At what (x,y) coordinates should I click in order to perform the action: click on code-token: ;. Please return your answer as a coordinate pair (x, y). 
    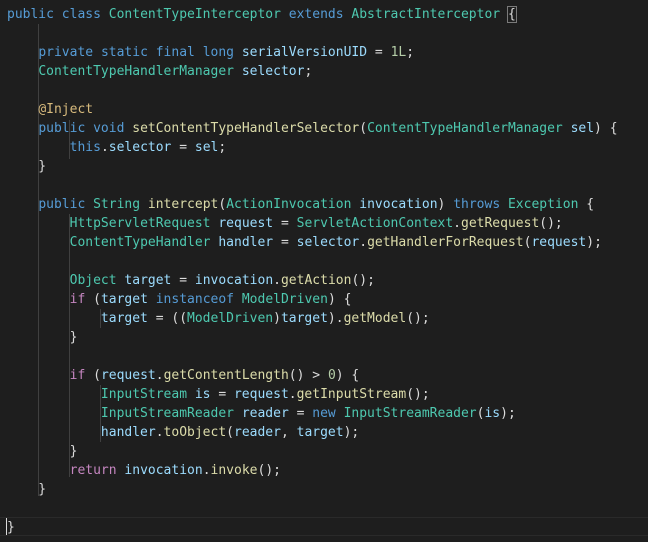
    Looking at the image, I should click on (308, 71).